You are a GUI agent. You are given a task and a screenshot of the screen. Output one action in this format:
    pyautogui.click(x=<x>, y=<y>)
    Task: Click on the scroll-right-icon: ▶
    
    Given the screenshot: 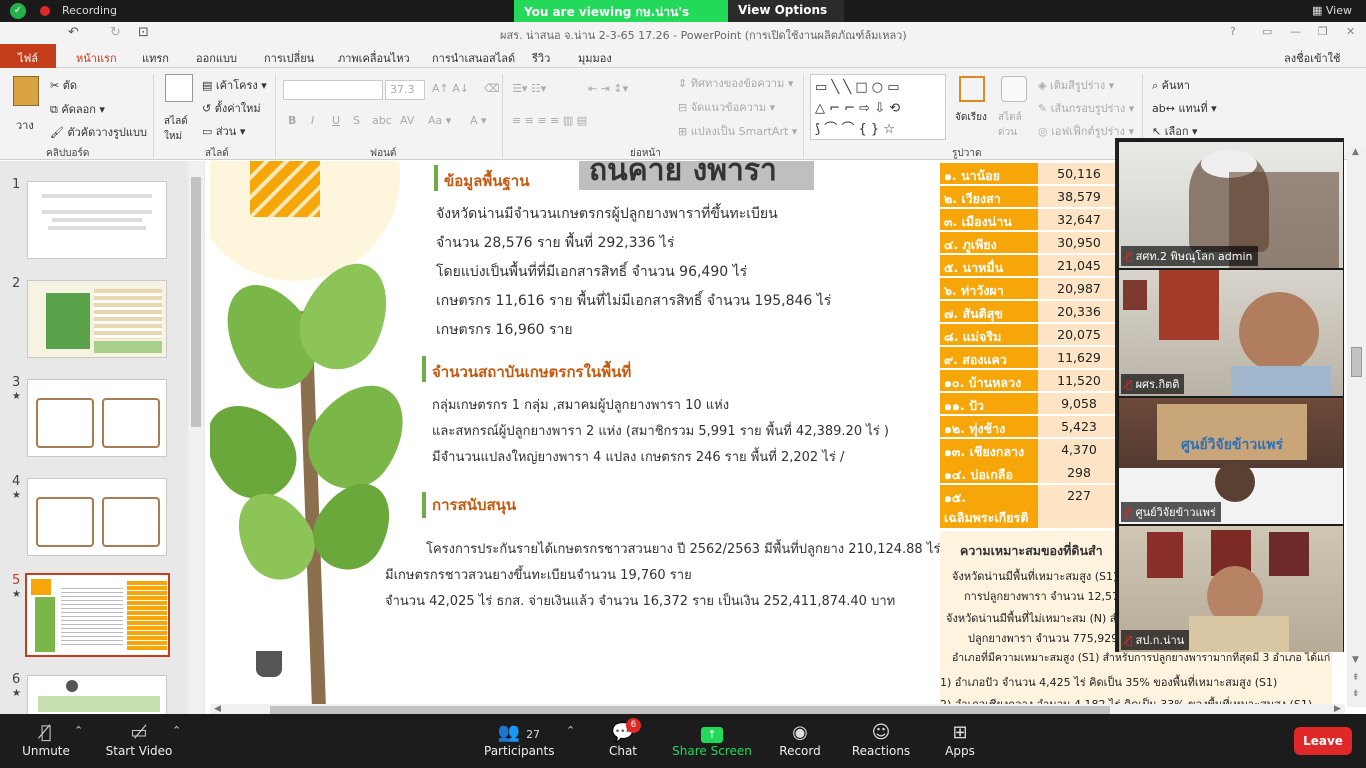 What is the action you would take?
    pyautogui.click(x=1337, y=709)
    